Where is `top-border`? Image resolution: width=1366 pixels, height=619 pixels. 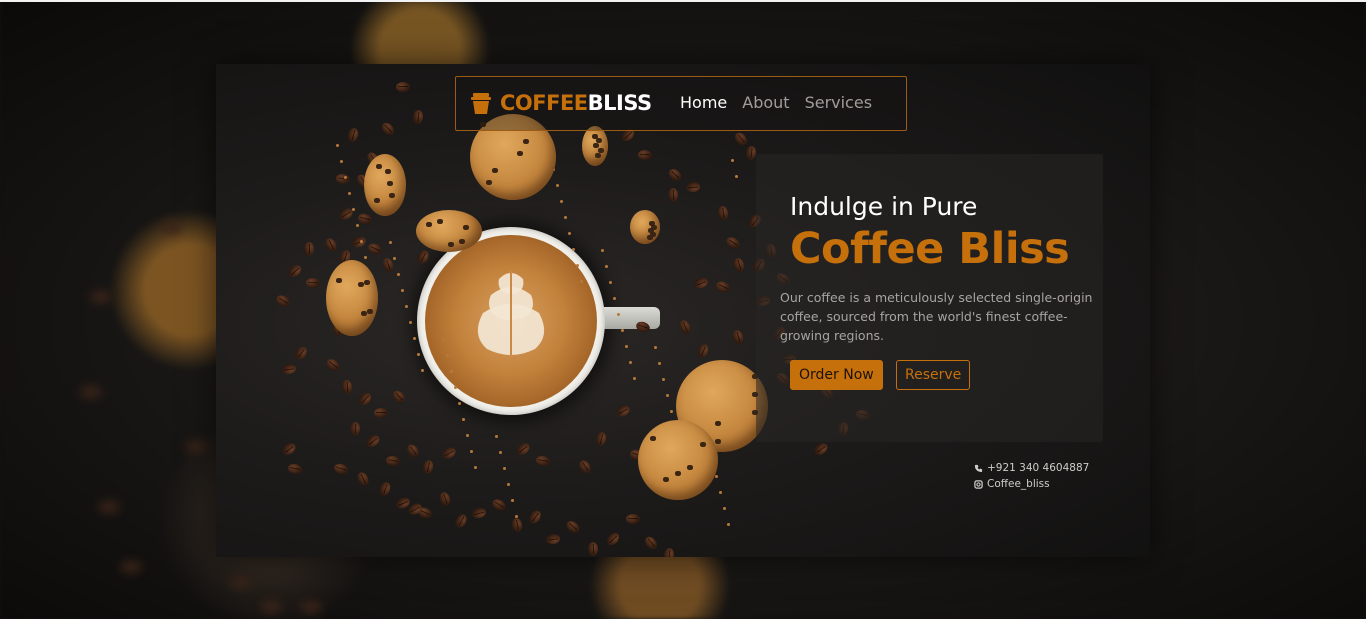 top-border is located at coordinates (683, 1).